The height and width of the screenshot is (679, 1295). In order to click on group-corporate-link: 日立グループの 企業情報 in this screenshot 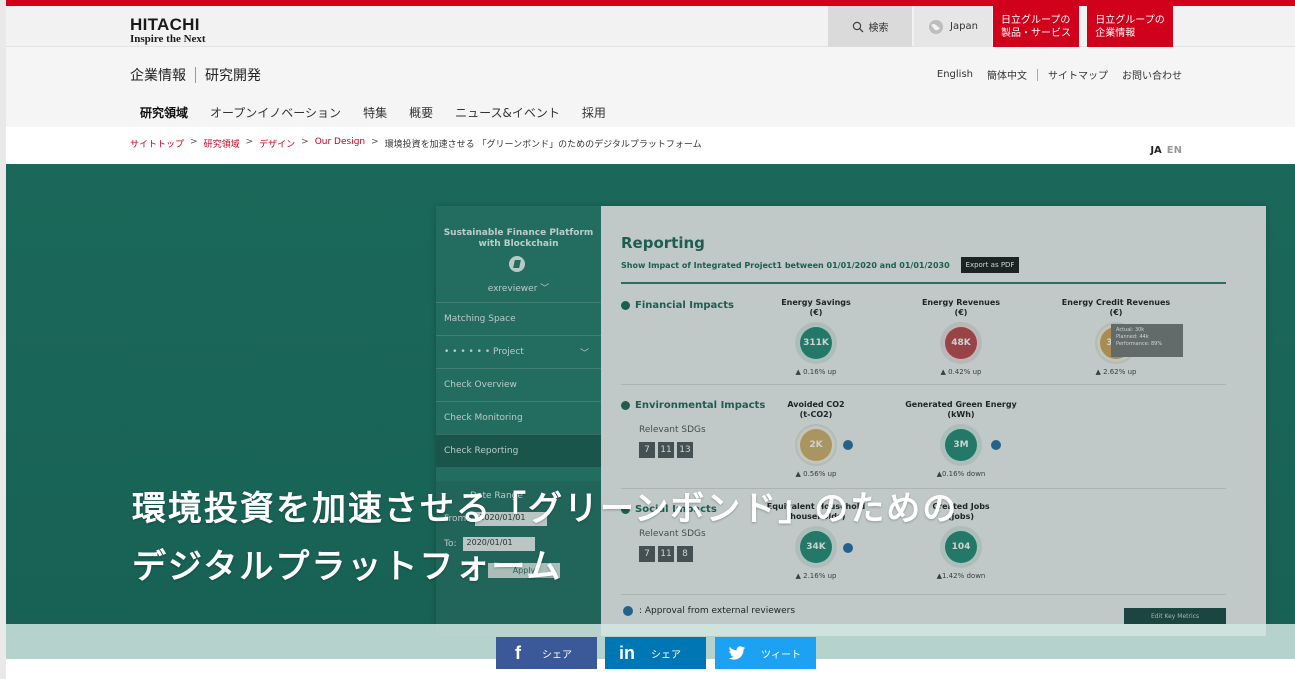, I will do `click(1130, 26)`.